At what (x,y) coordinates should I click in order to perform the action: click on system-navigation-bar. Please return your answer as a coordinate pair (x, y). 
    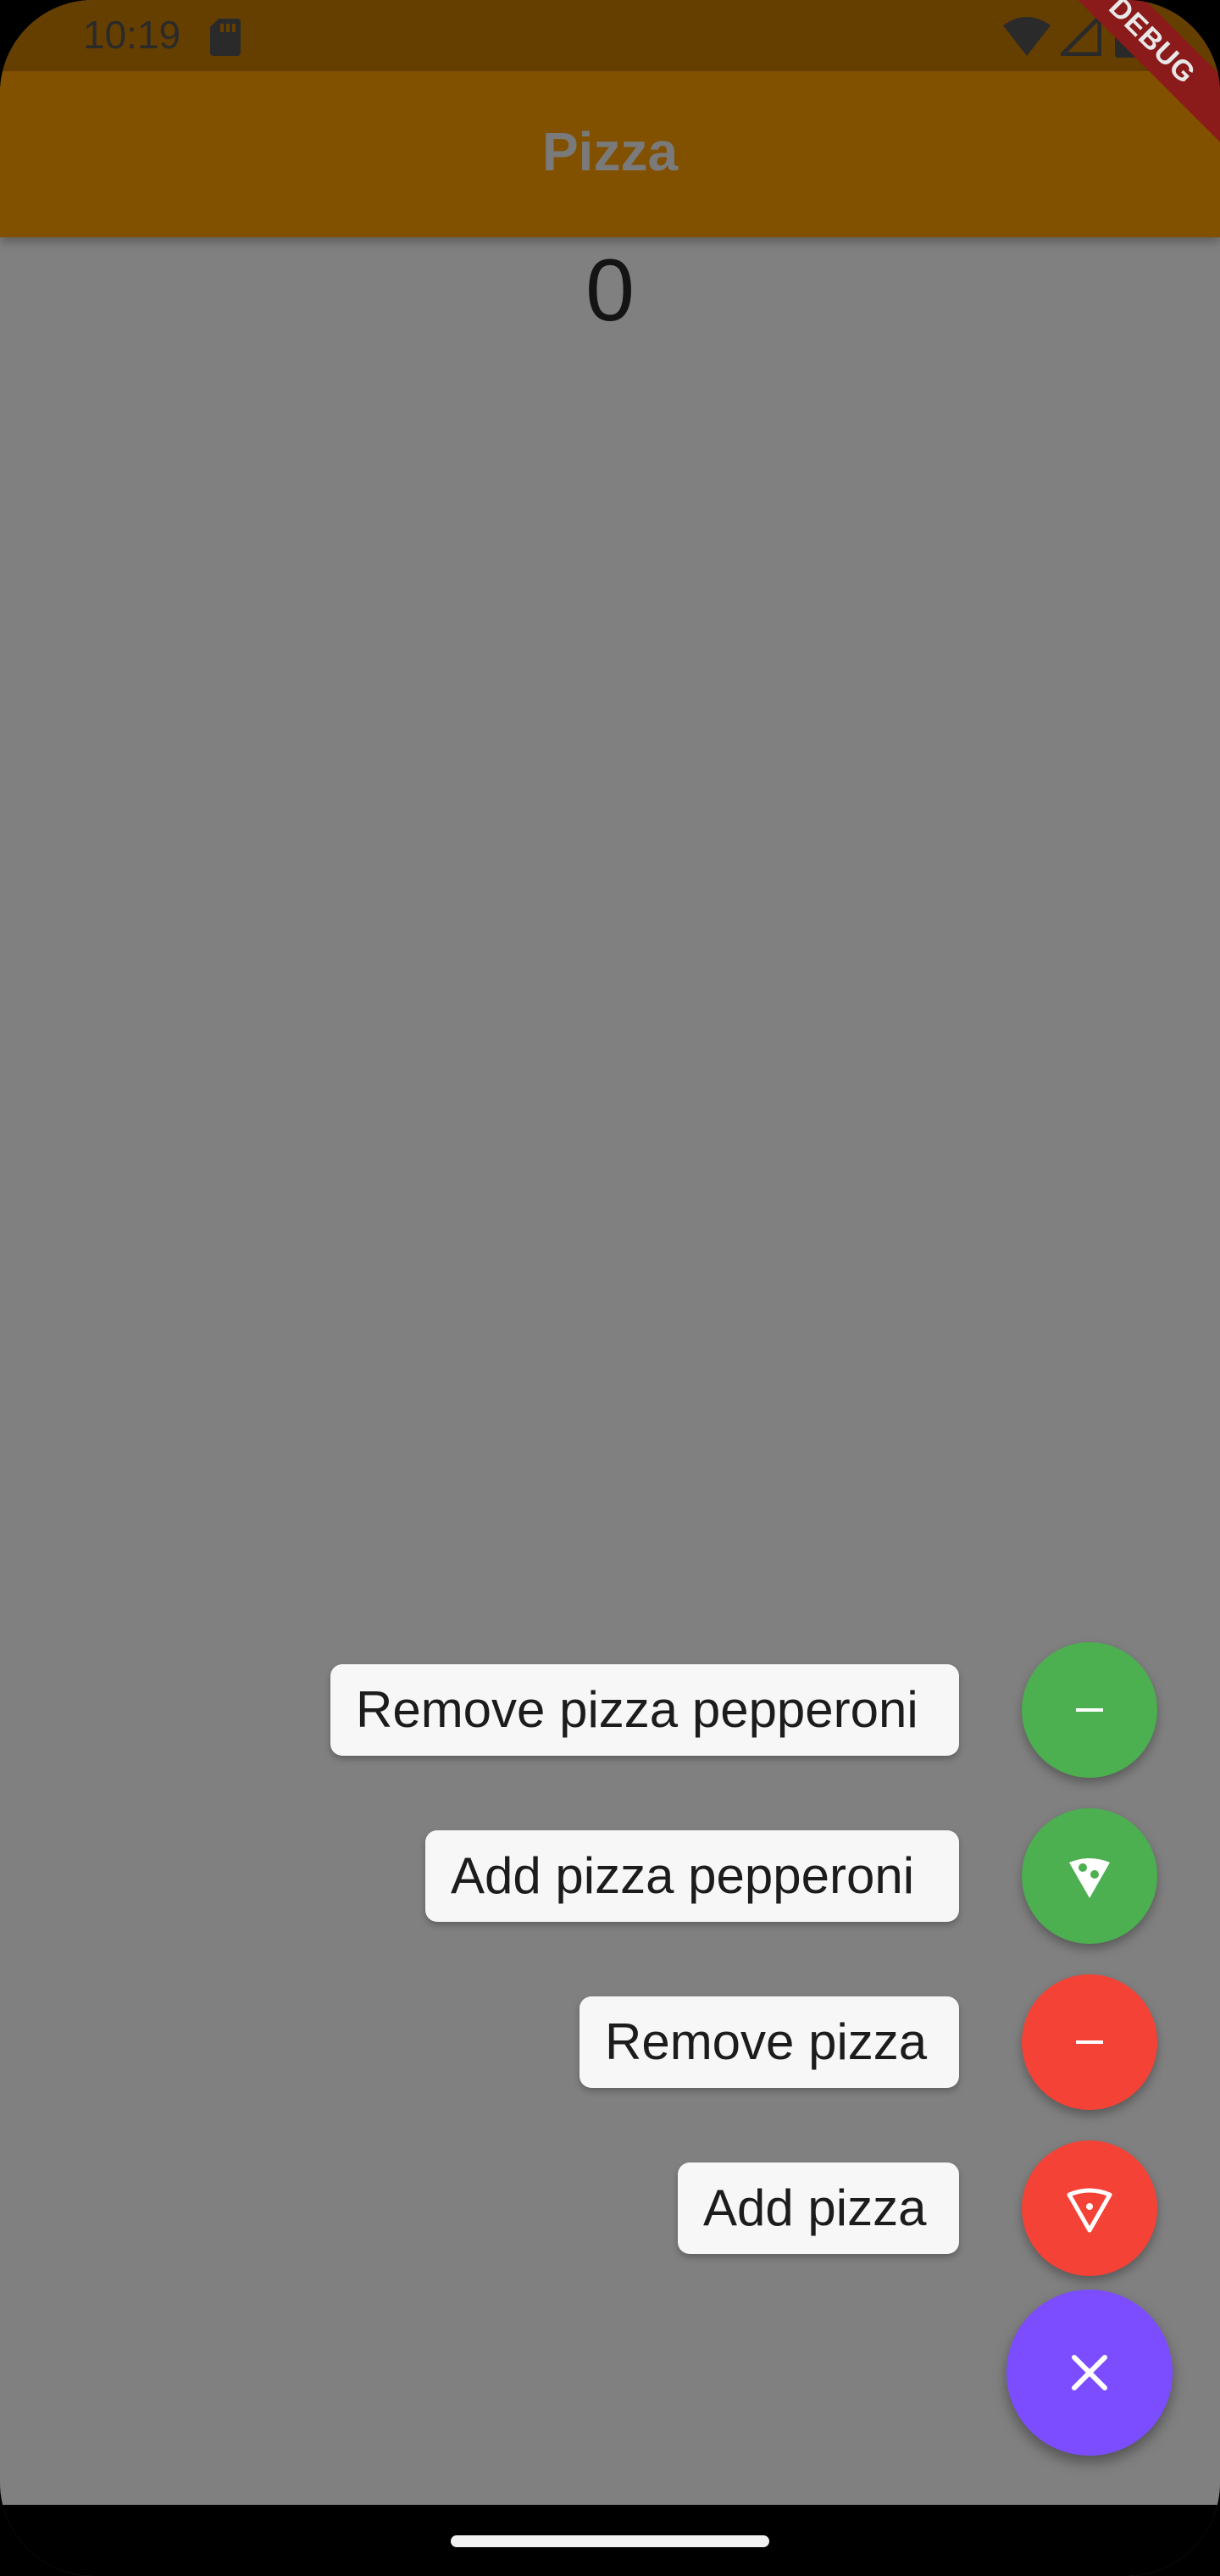
    Looking at the image, I should click on (610, 2540).